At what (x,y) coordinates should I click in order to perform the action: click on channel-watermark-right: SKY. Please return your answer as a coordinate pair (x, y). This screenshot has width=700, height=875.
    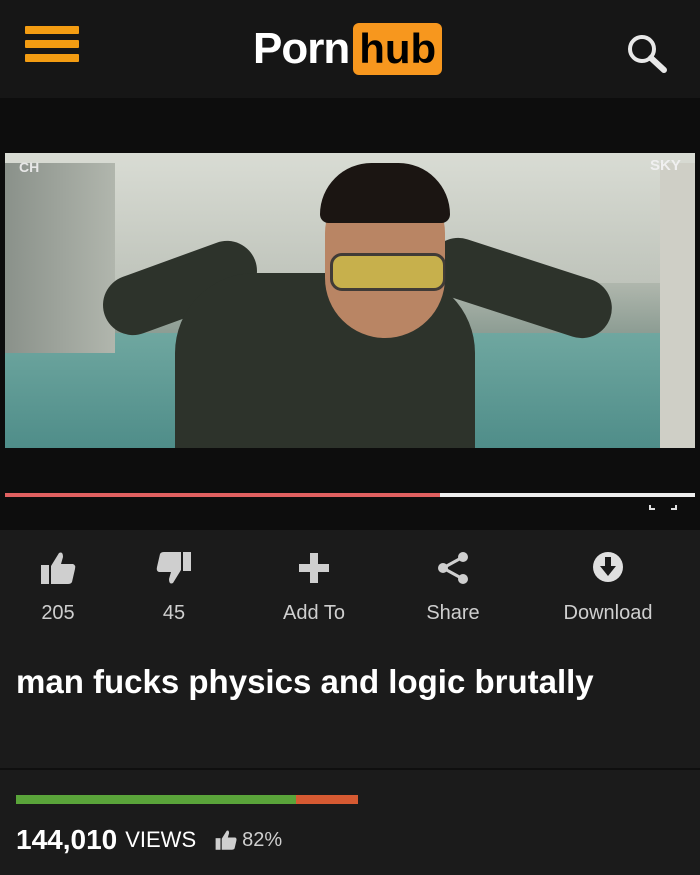
    Looking at the image, I should click on (665, 165).